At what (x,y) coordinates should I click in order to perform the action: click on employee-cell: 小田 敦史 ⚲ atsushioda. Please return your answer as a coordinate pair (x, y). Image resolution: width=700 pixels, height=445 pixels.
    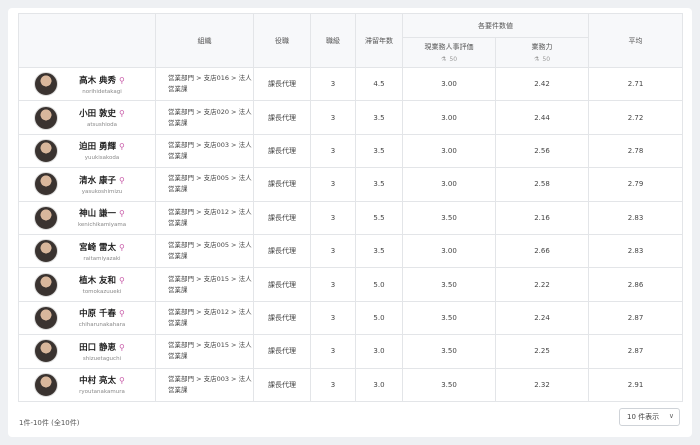
    Looking at the image, I should click on (87, 117).